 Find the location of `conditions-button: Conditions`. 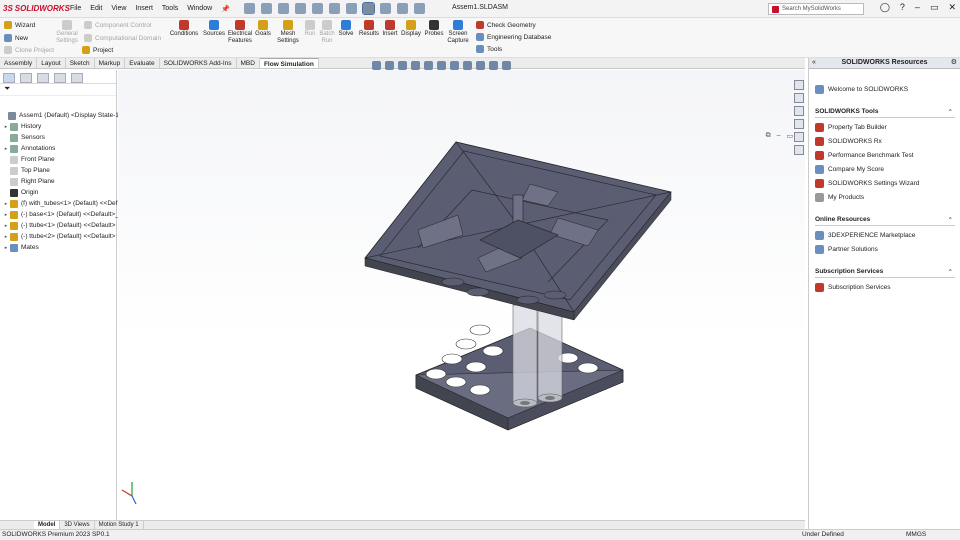

conditions-button: Conditions is located at coordinates (184, 29).